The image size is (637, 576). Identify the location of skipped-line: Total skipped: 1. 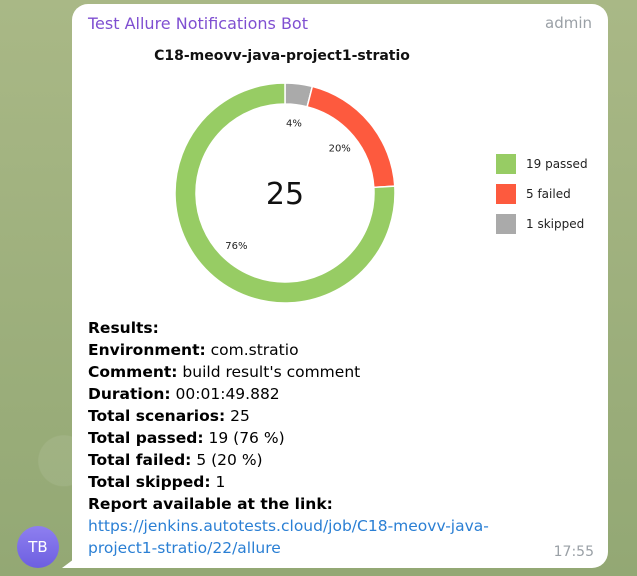
(157, 482).